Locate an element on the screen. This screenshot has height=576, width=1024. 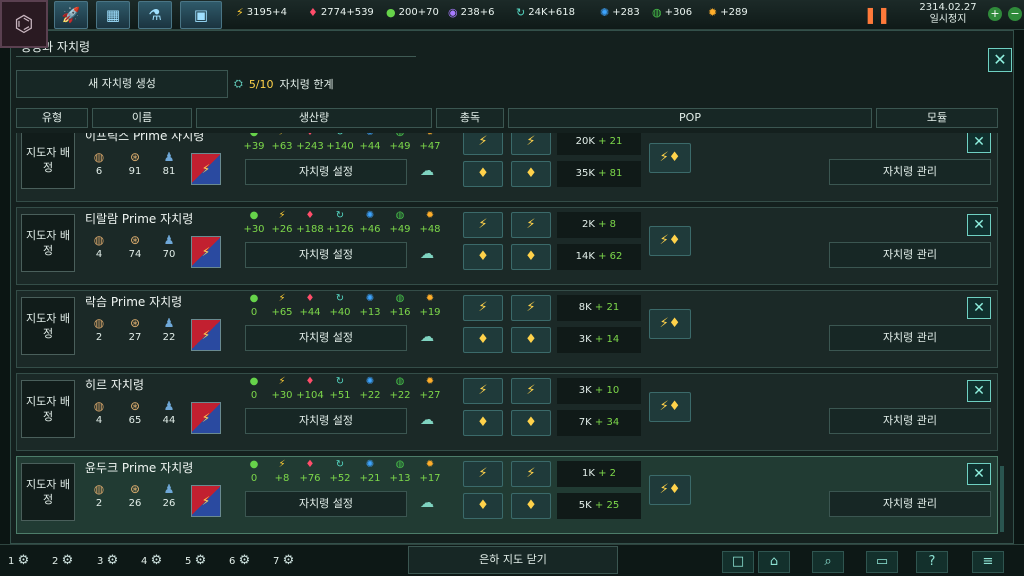
limit-count: 5/10 is located at coordinates (261, 84).